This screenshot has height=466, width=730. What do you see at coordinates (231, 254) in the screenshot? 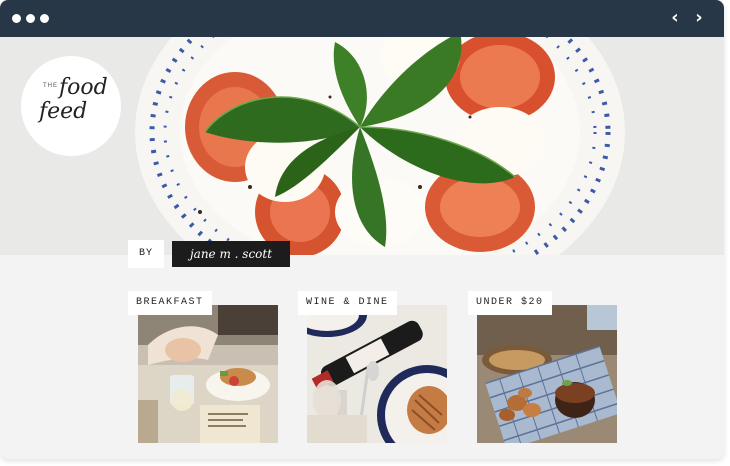
I see `author-name: jane m . scott` at bounding box center [231, 254].